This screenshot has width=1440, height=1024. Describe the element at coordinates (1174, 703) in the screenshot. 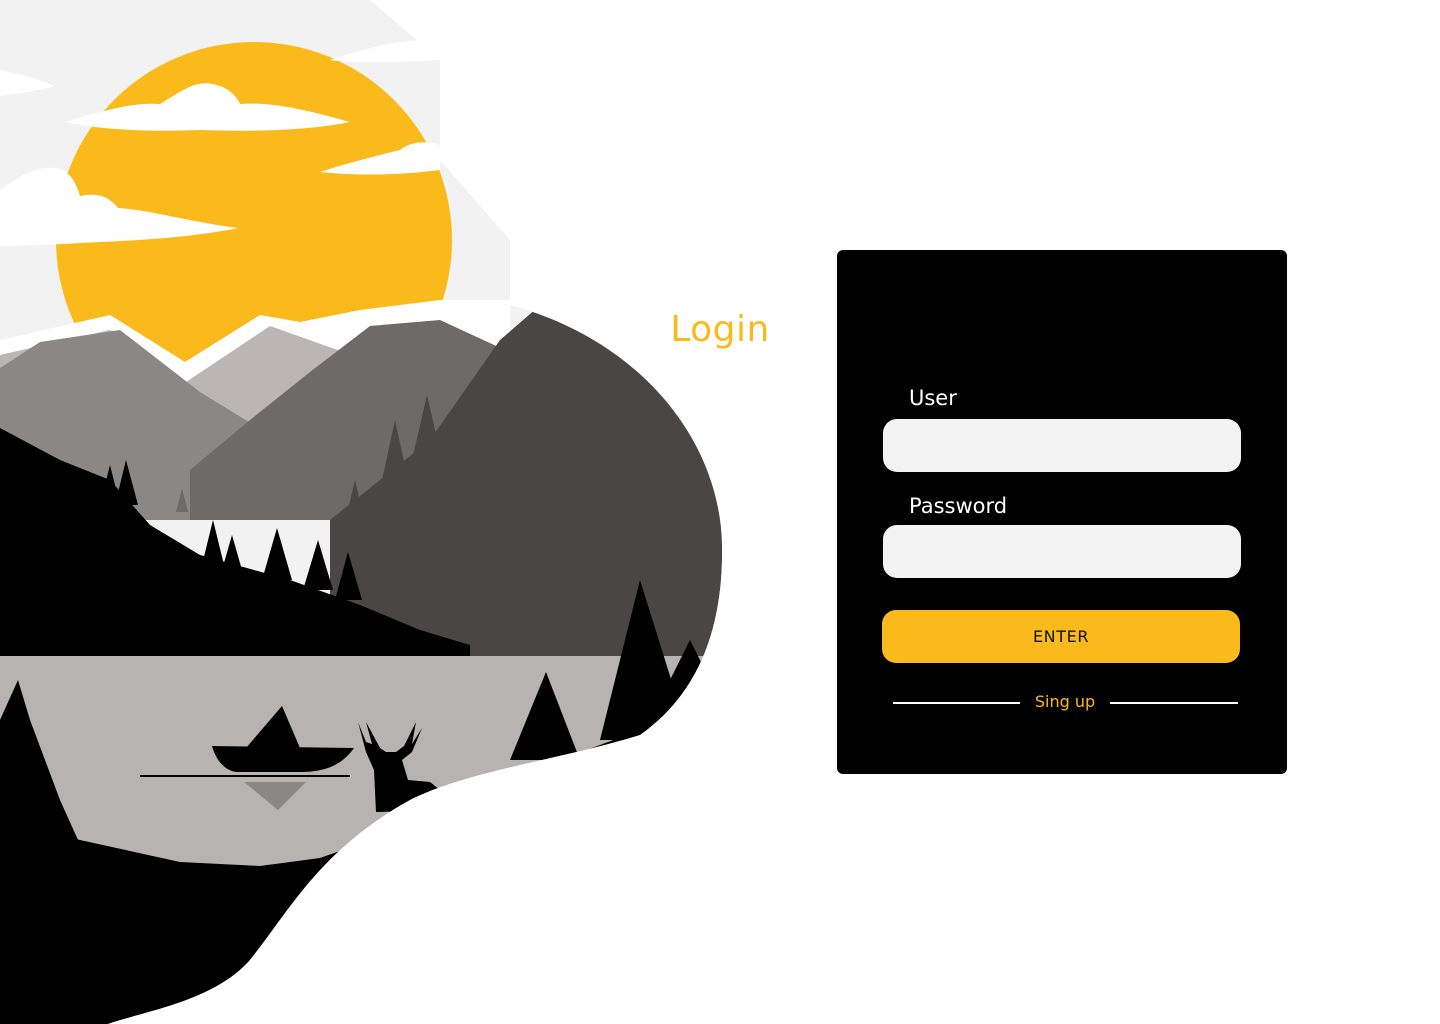

I see `divider-right` at that location.